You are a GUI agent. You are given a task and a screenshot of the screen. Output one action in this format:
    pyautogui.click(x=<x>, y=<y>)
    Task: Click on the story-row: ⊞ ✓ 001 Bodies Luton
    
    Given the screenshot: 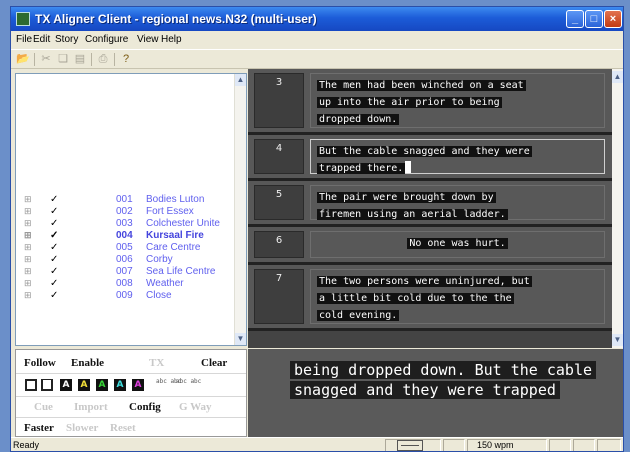 What is the action you would take?
    pyautogui.click(x=126, y=200)
    